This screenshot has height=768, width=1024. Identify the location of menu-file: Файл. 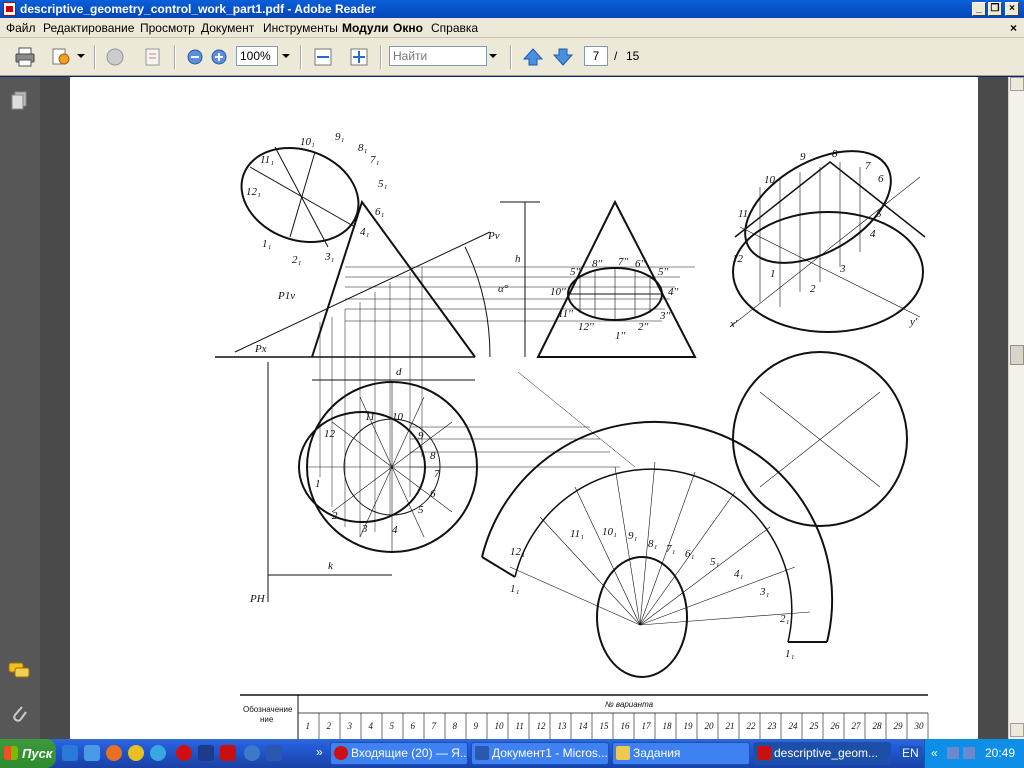
(21, 28).